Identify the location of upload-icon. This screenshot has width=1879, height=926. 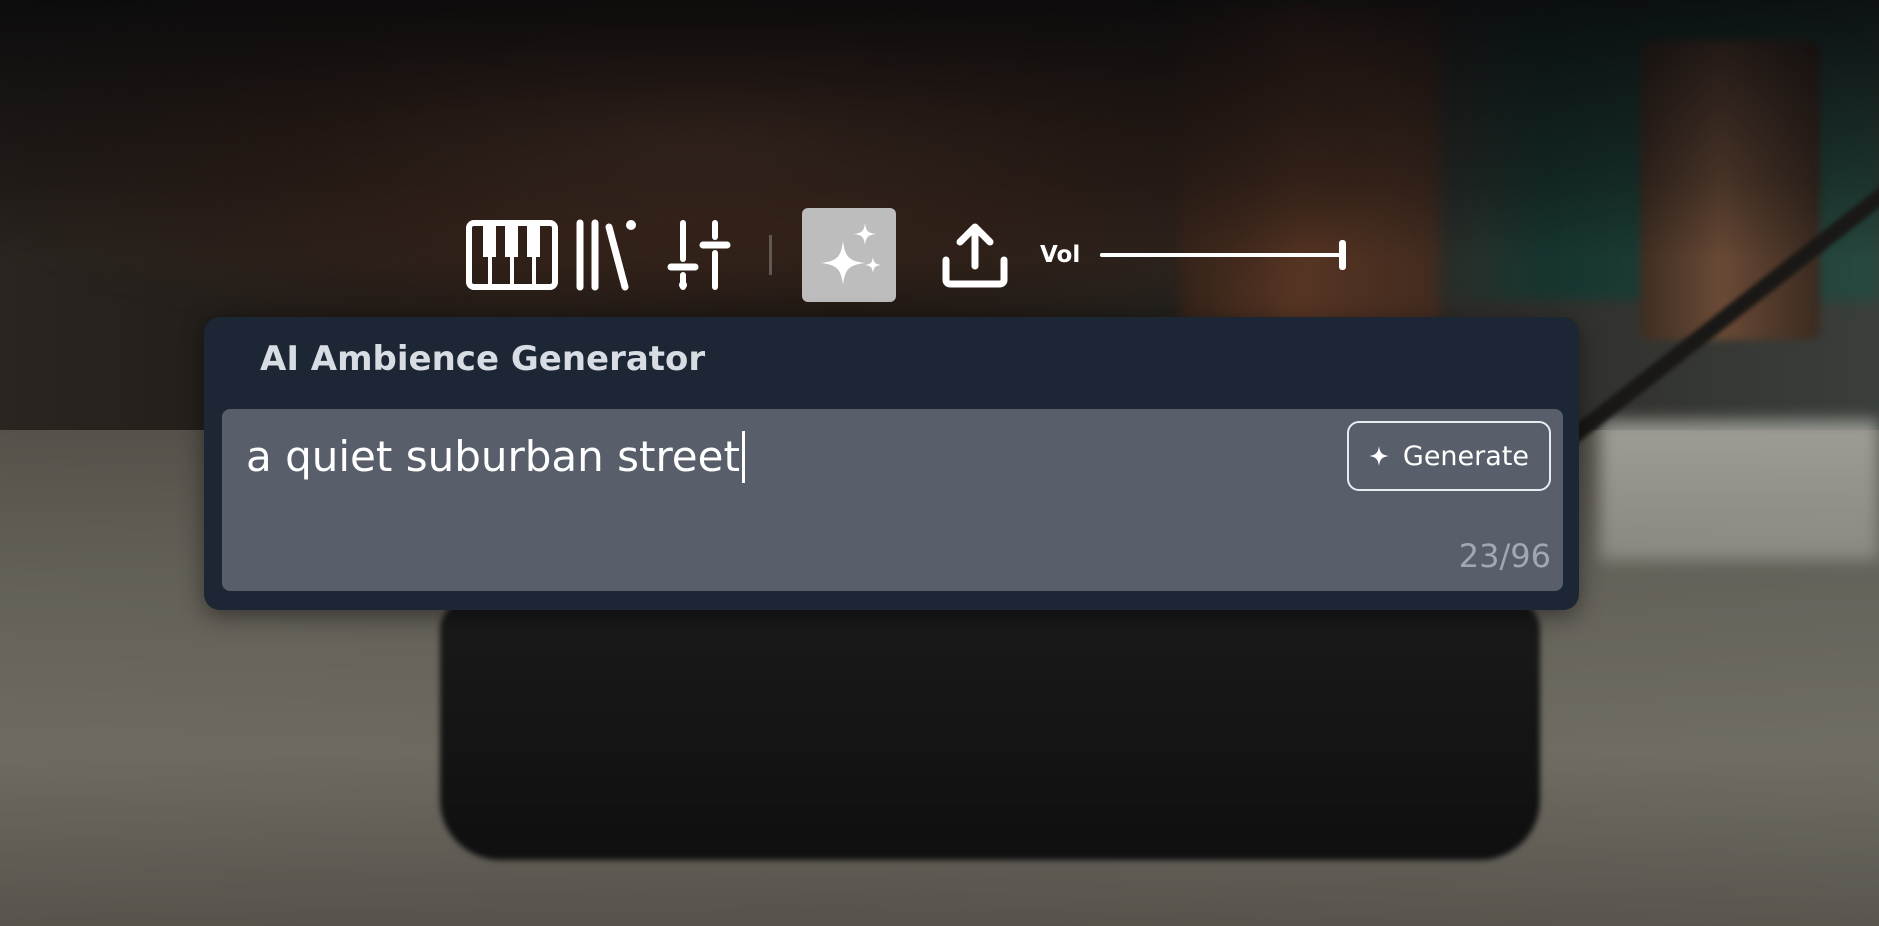
(975, 255).